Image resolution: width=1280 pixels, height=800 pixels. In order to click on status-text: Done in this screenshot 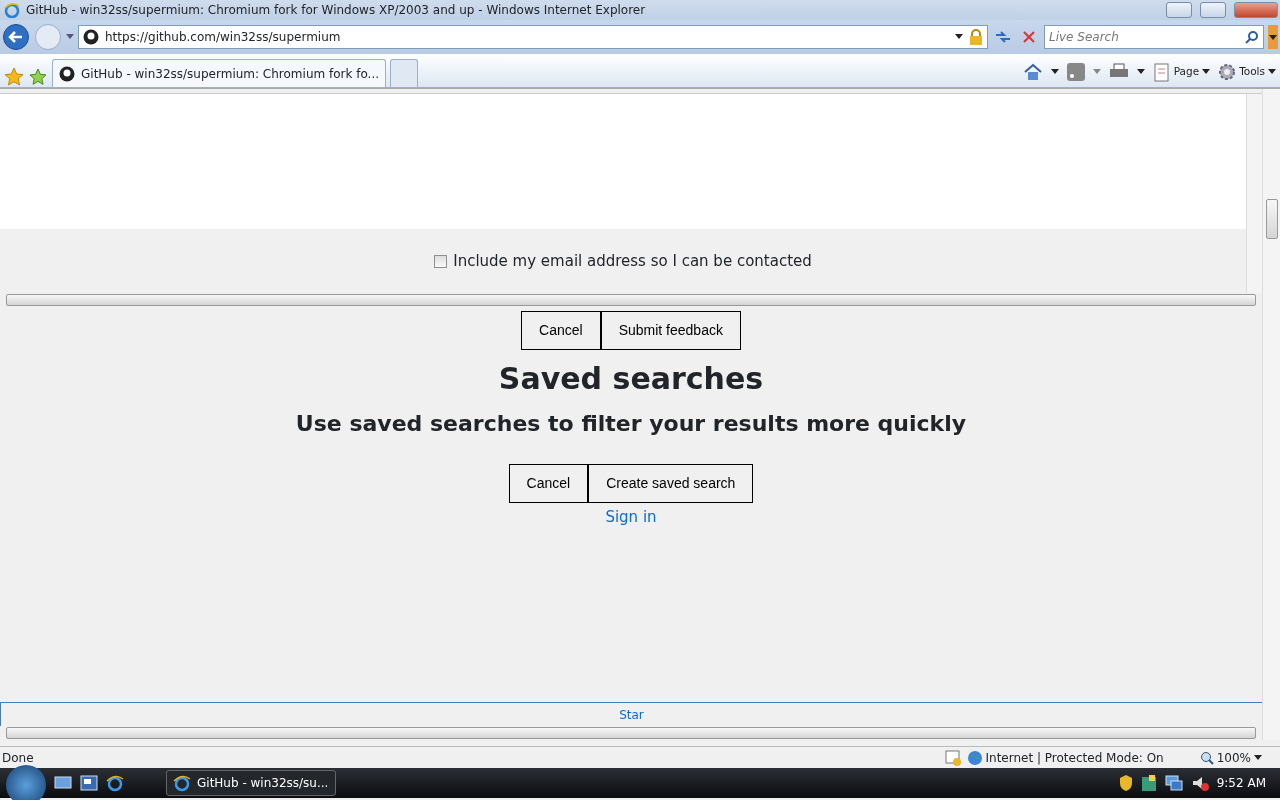, I will do `click(18, 758)`.